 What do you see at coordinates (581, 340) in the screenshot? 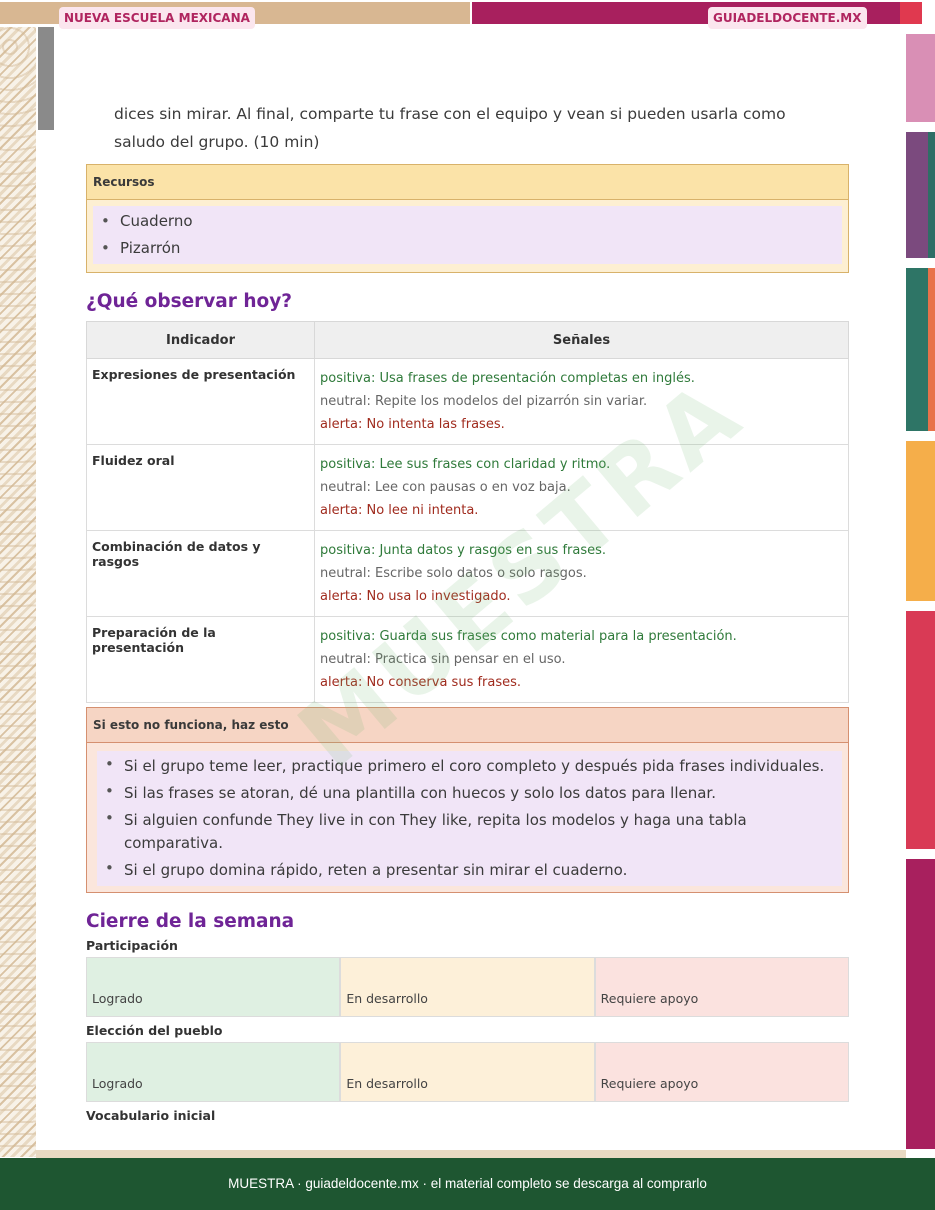
I see `col-senales: Señales` at bounding box center [581, 340].